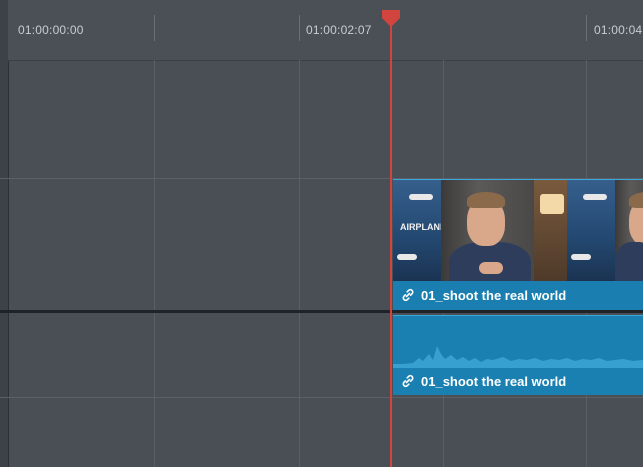  What do you see at coordinates (391, 239) in the screenshot?
I see `playhead-line` at bounding box center [391, 239].